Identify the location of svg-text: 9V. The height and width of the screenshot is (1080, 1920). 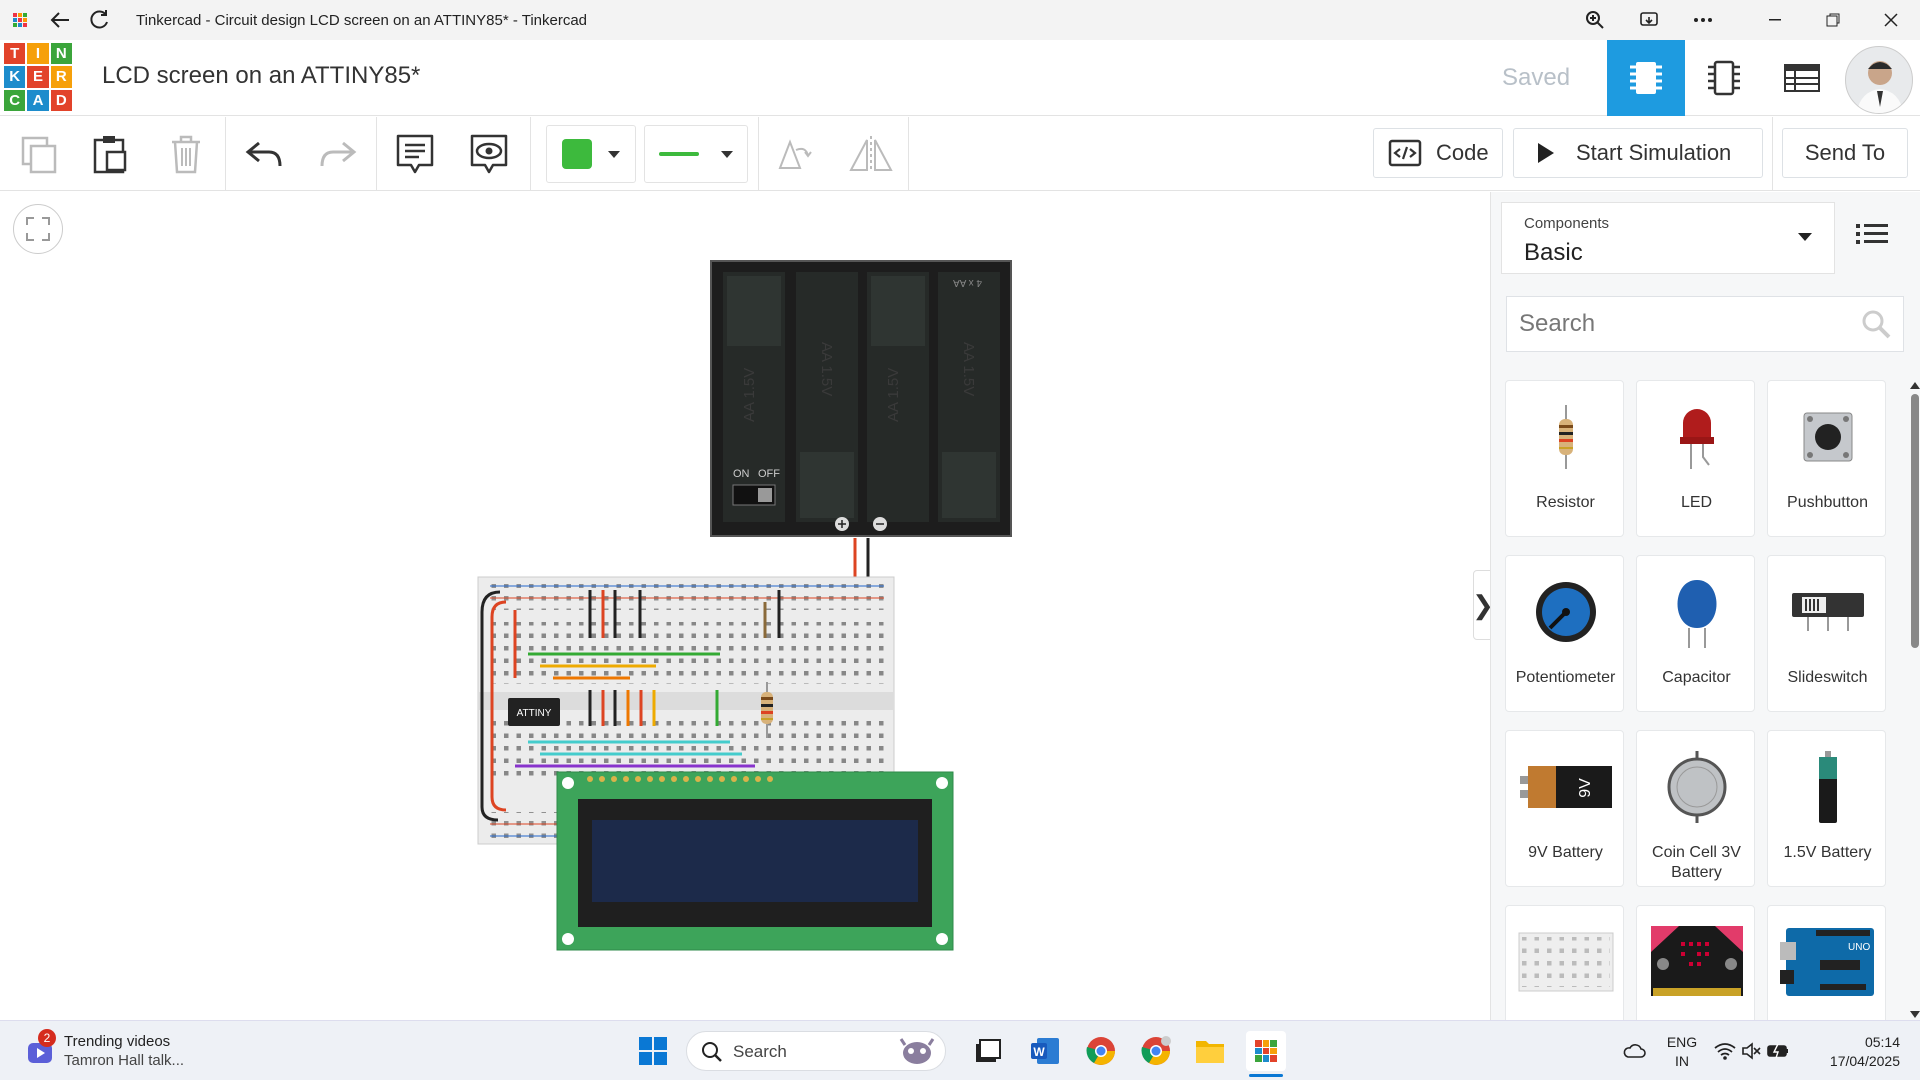
(1585, 788).